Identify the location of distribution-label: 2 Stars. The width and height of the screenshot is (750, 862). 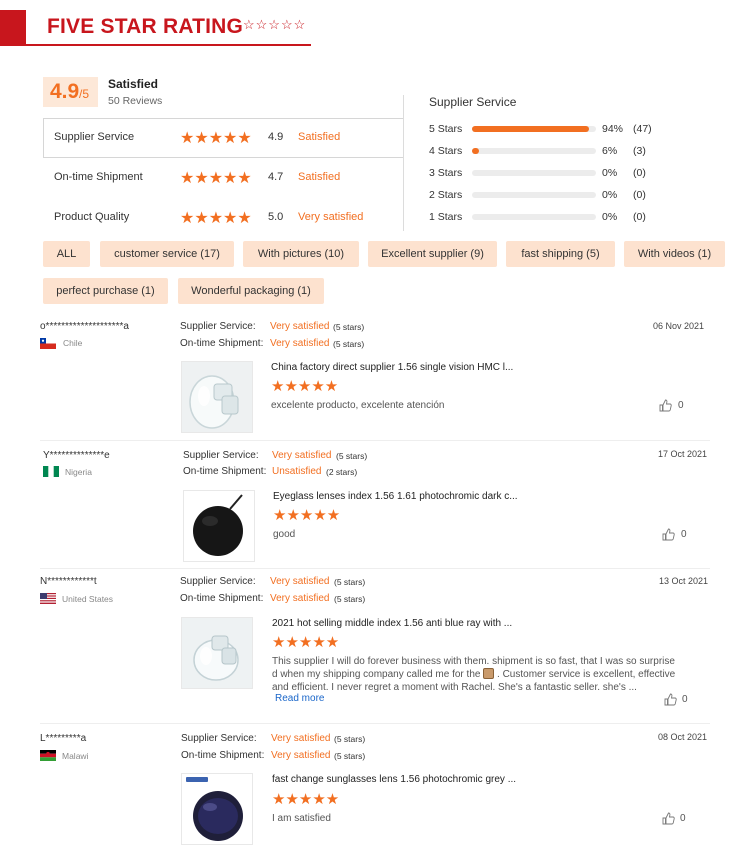
(446, 195).